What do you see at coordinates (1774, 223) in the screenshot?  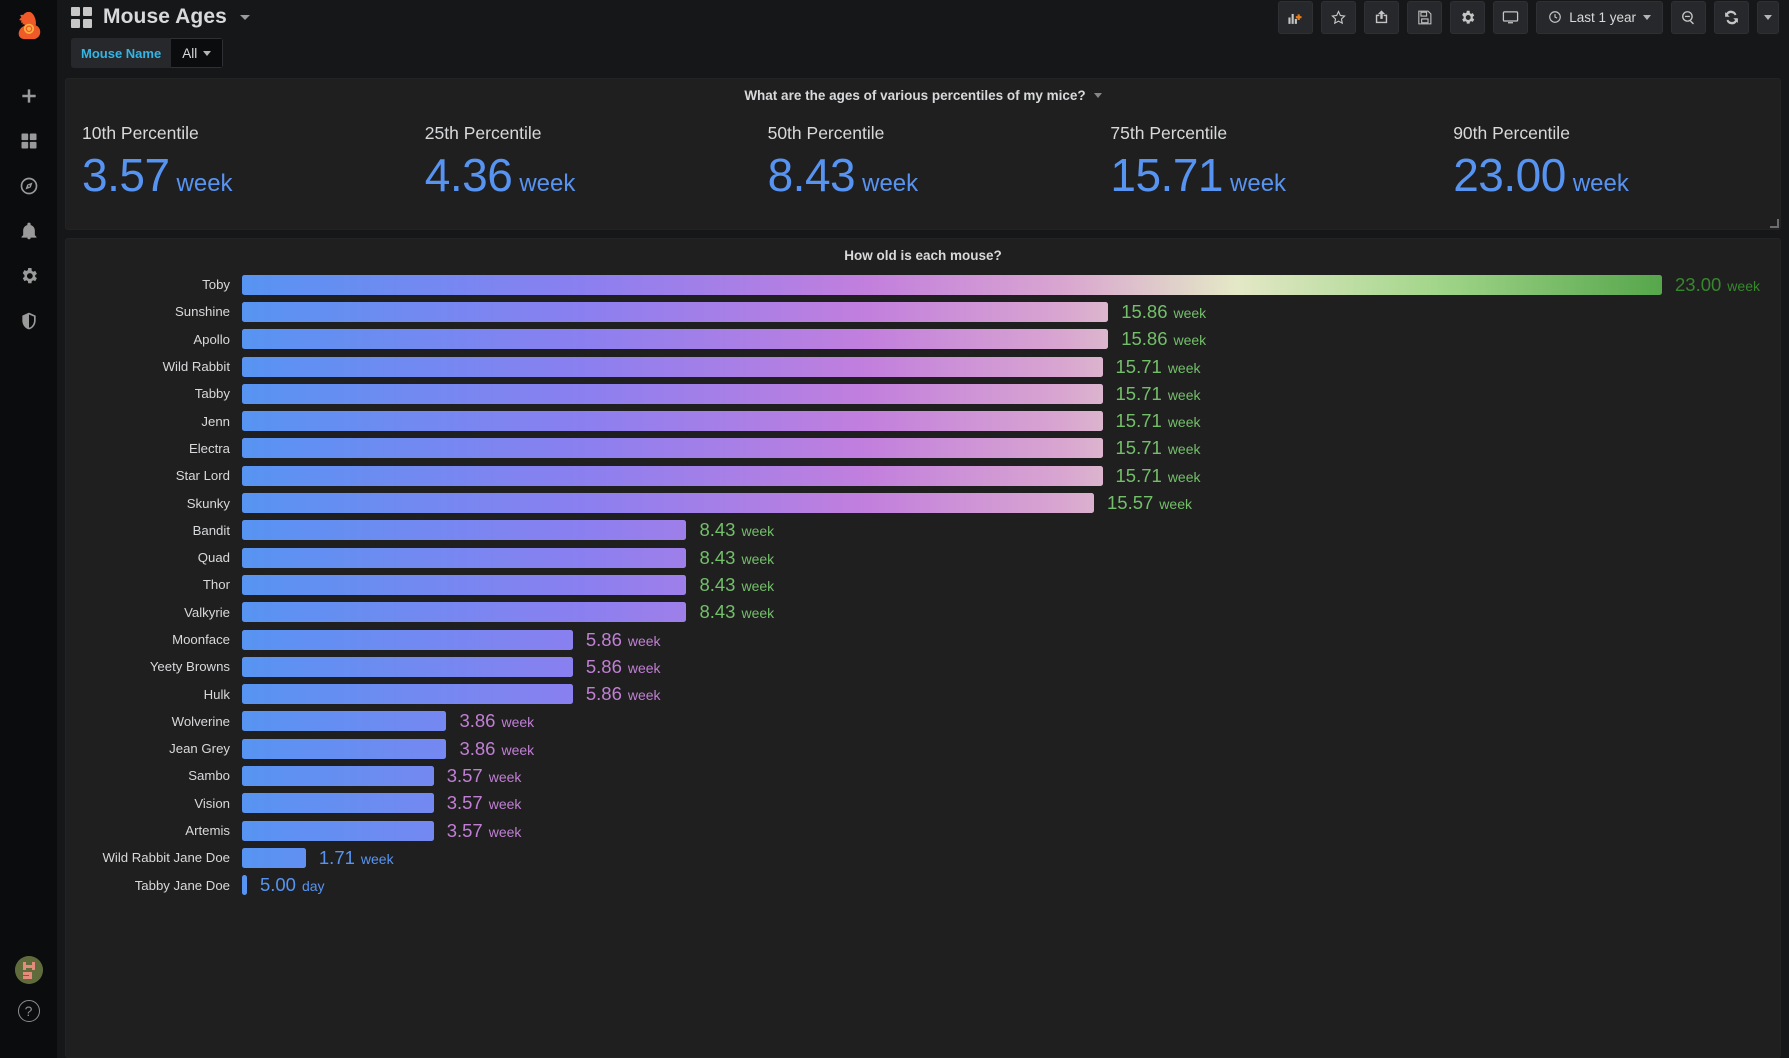 I see `panel-resize-handle` at bounding box center [1774, 223].